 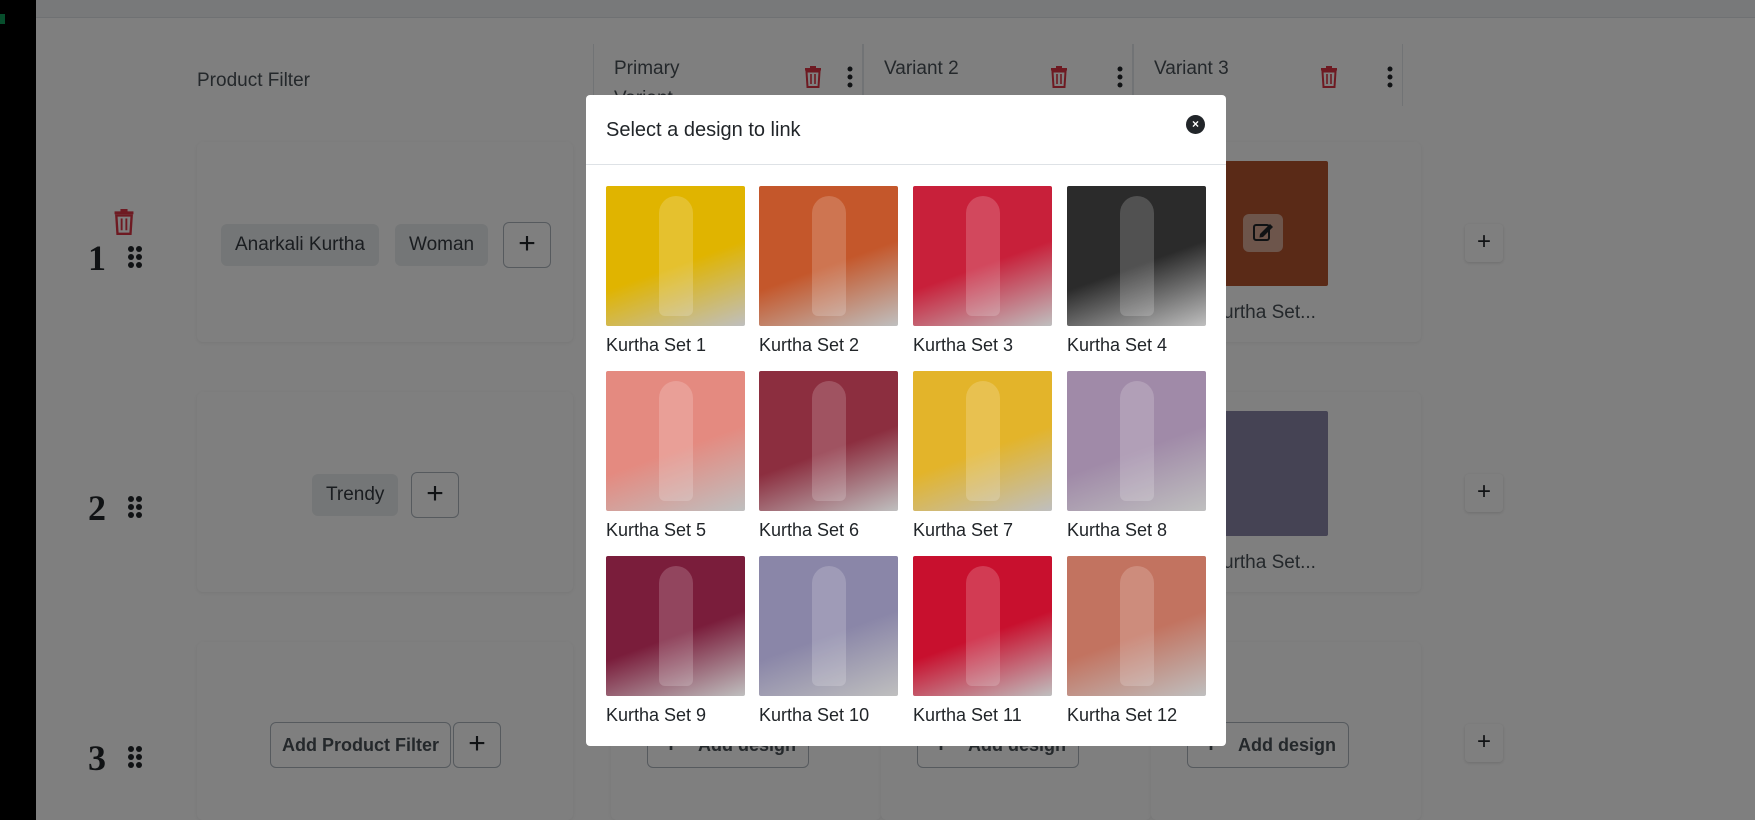 I want to click on design-tile: Kurtha Set 7, so click(x=982, y=456).